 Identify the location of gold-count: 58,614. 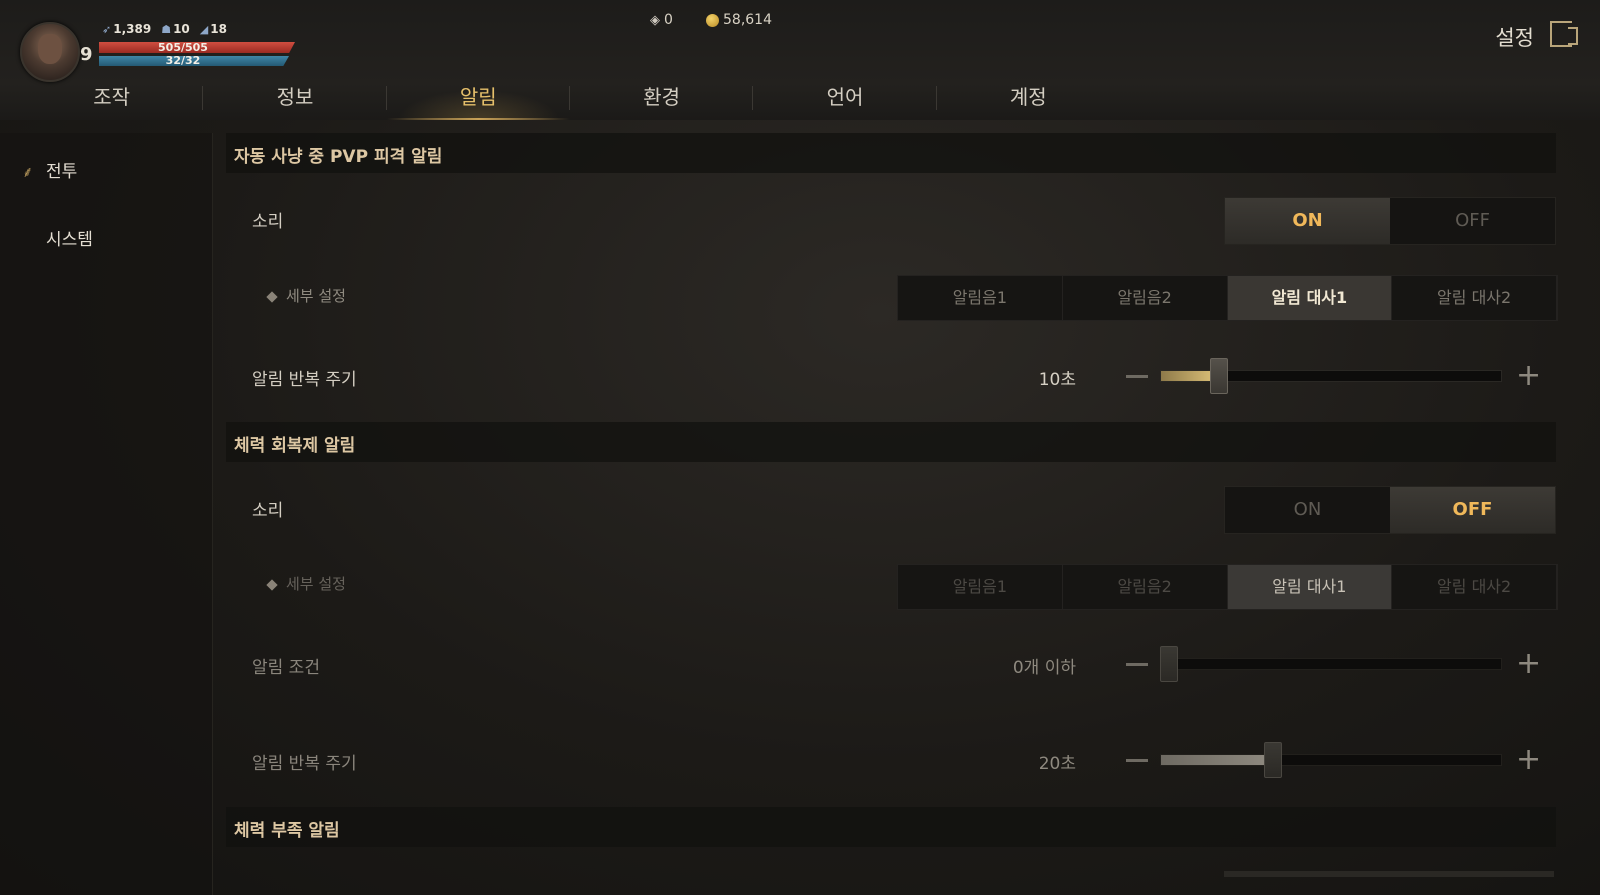
(747, 20).